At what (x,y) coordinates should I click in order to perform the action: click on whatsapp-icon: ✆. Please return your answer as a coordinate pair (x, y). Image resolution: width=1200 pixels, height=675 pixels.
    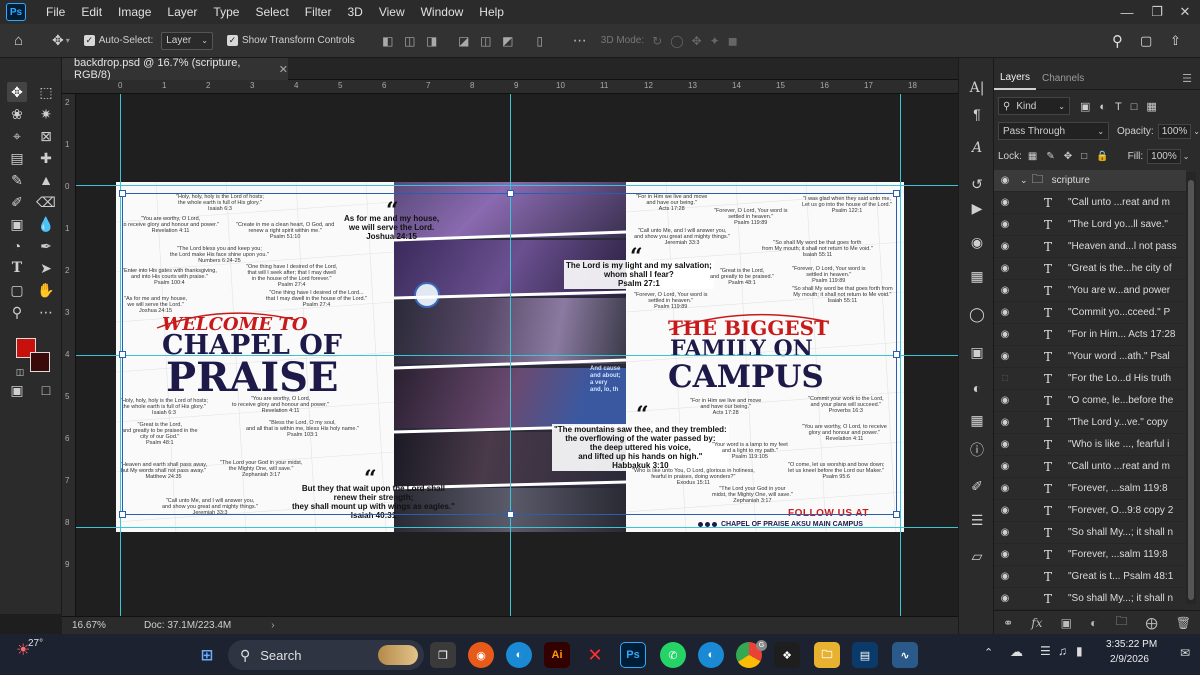
    Looking at the image, I should click on (673, 655).